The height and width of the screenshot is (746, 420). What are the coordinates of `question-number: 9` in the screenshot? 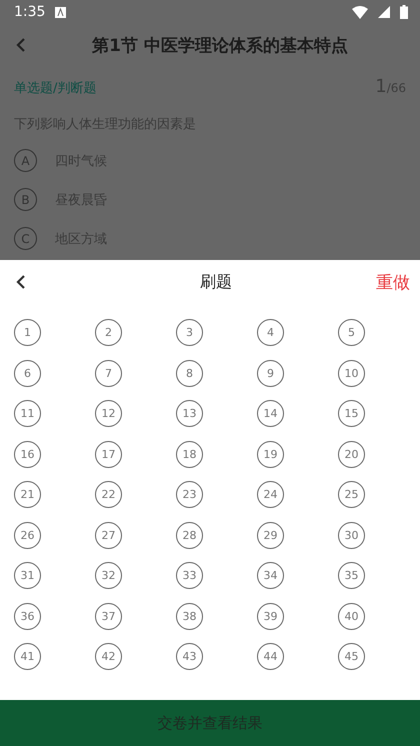 It's located at (270, 373).